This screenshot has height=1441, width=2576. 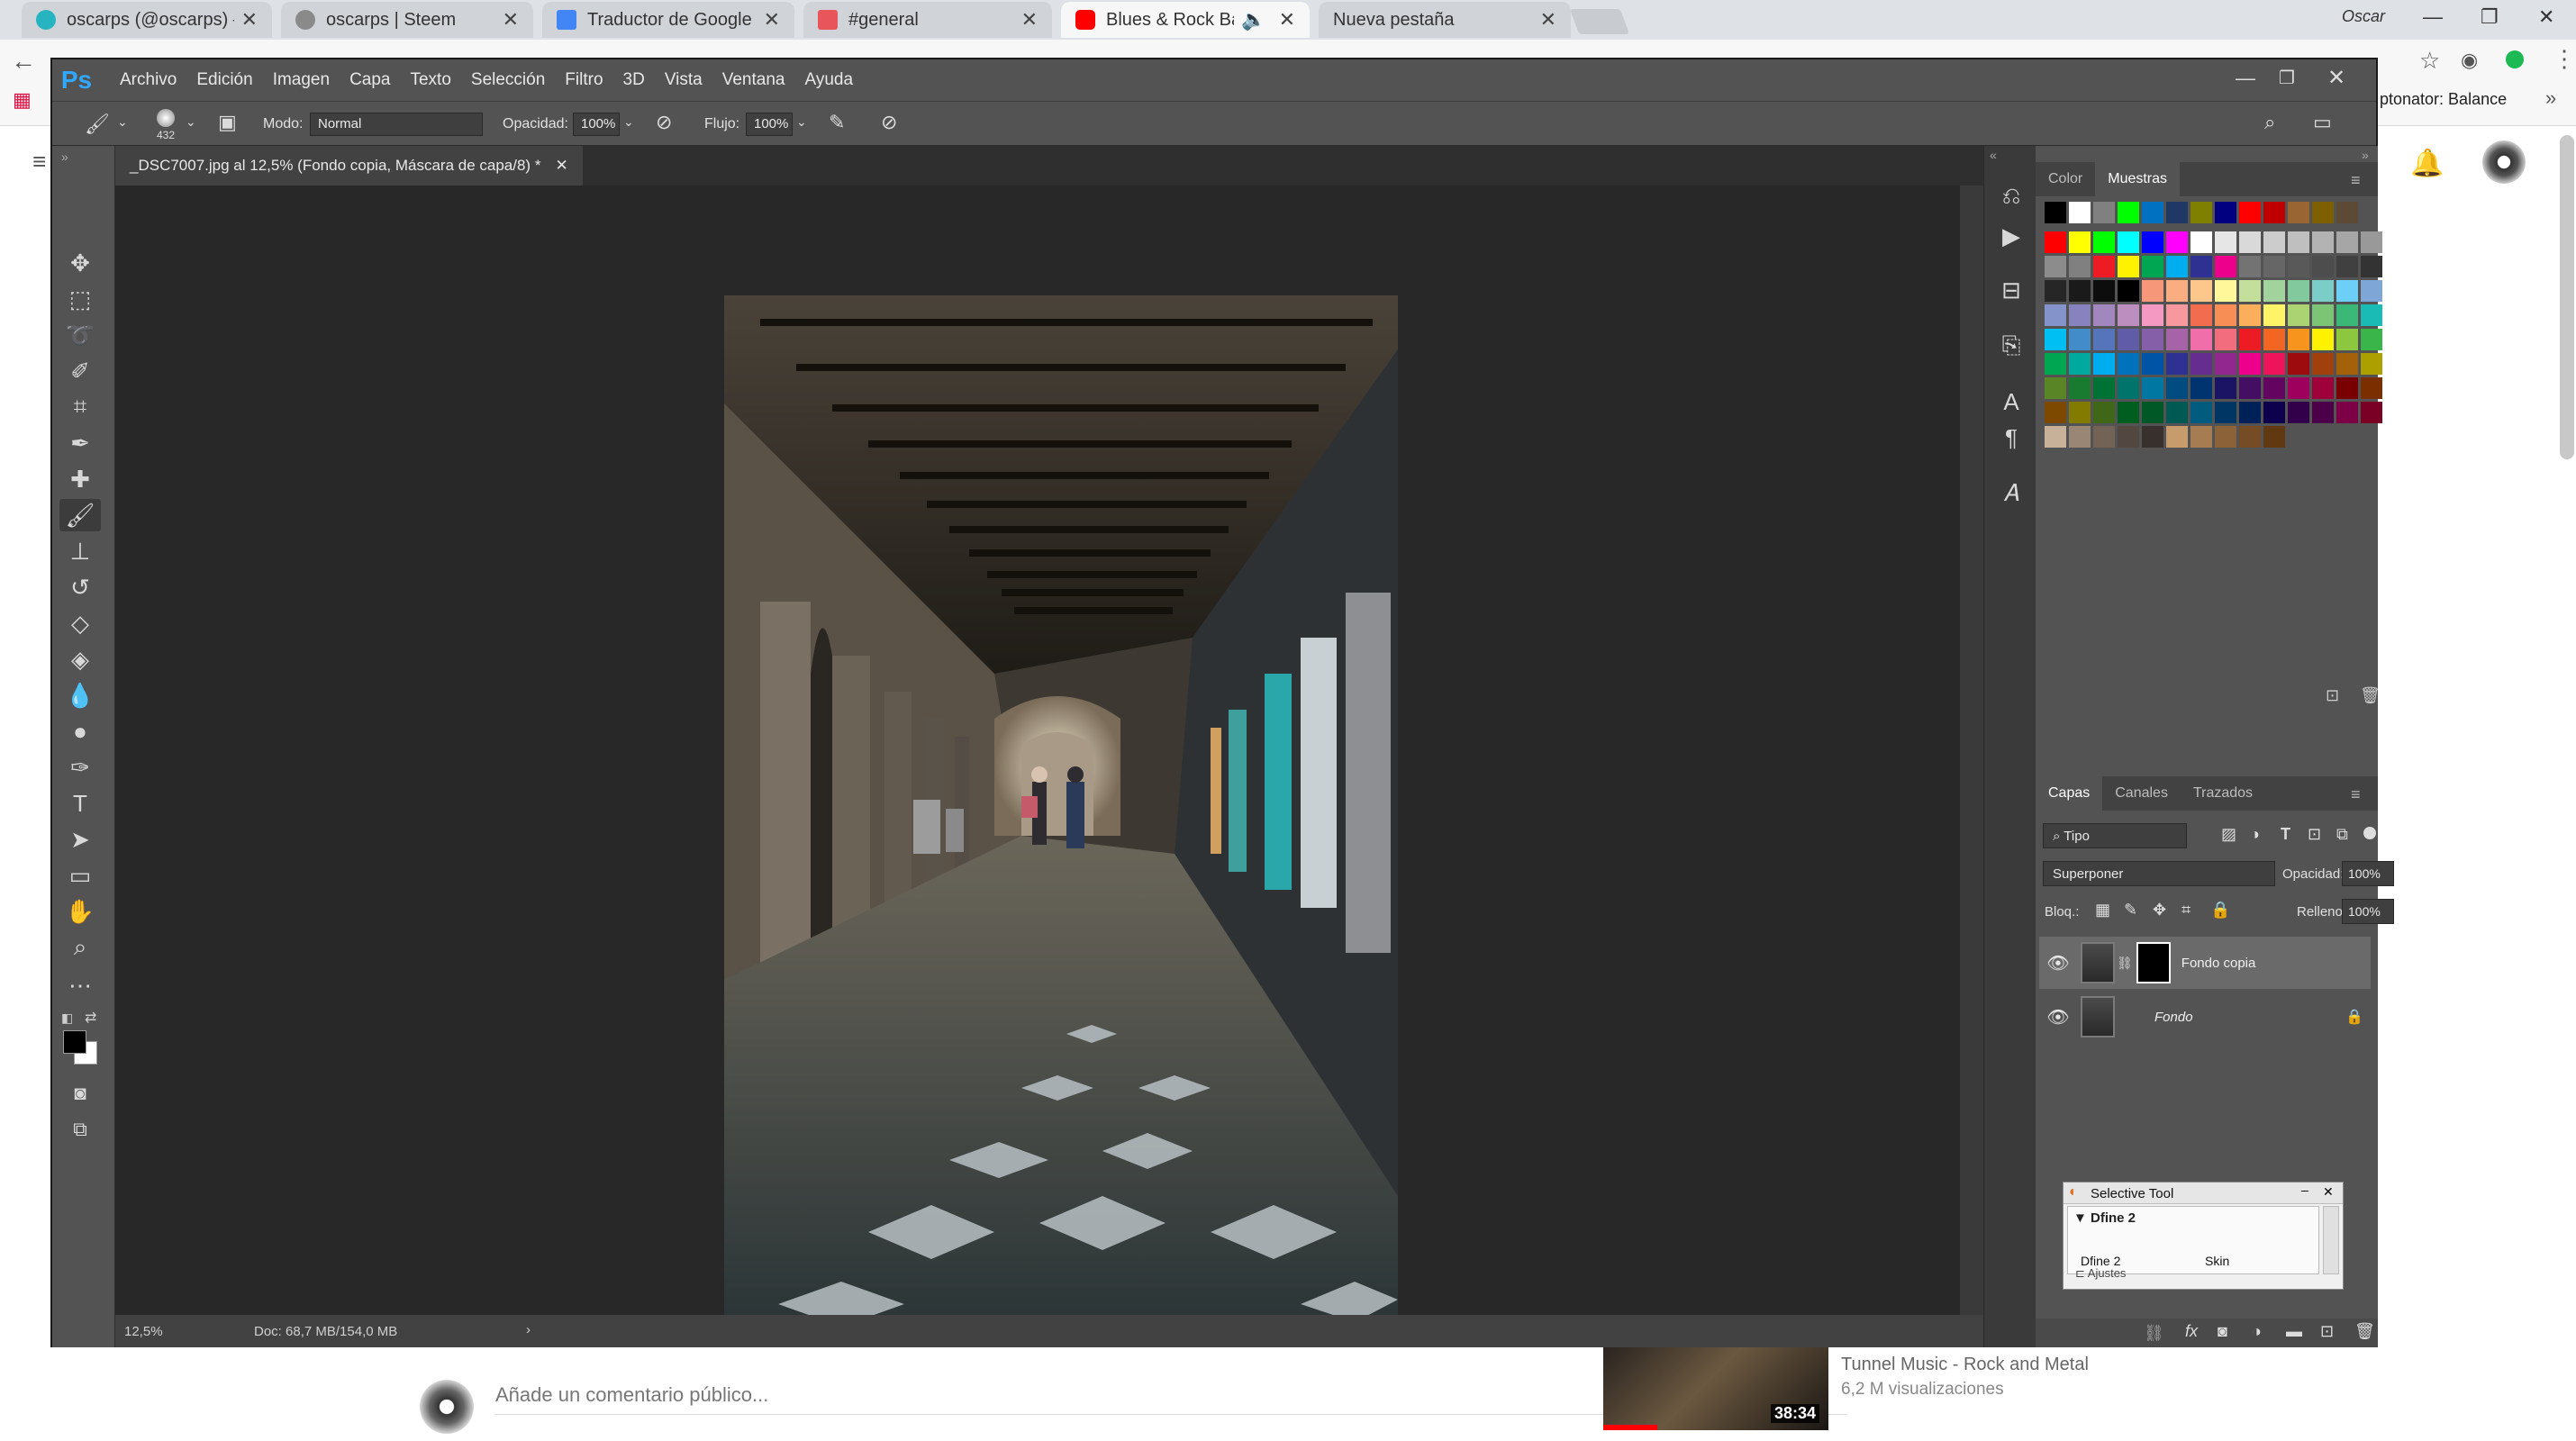 I want to click on selective-scrollbar, so click(x=2331, y=1240).